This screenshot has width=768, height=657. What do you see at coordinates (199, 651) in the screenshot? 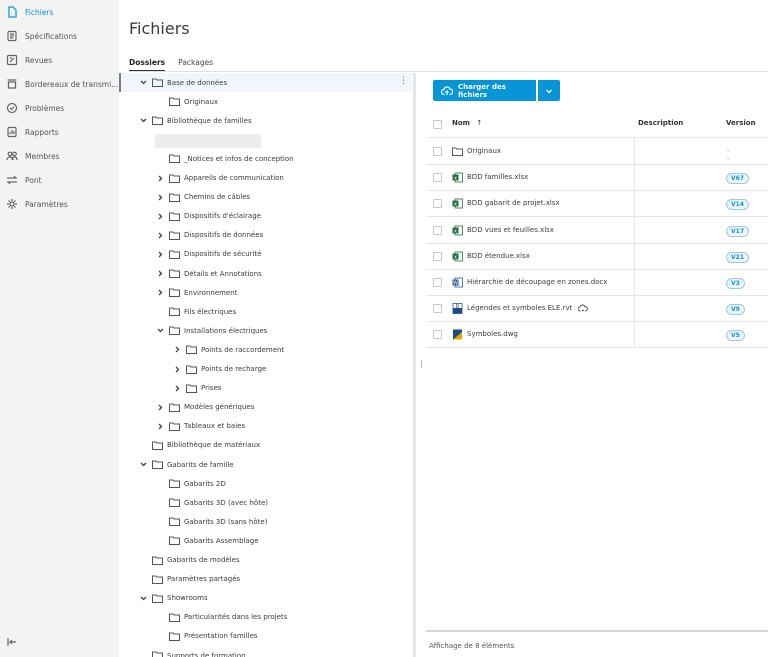
I see `tree-item: Supports de formation` at bounding box center [199, 651].